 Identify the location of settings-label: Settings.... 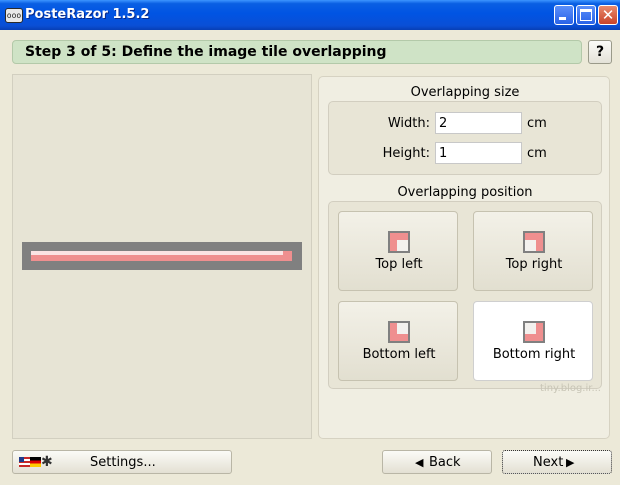
(123, 462).